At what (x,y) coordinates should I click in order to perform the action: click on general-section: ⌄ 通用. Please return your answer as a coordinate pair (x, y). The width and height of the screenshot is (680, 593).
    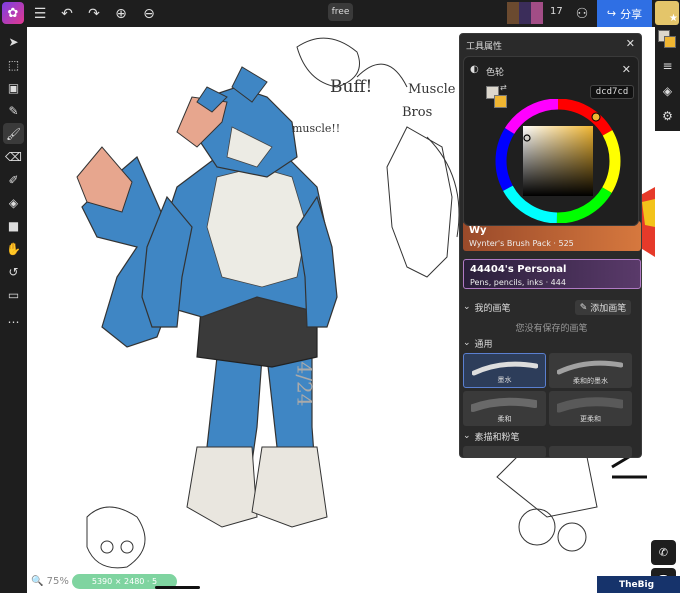
    Looking at the image, I should click on (552, 343).